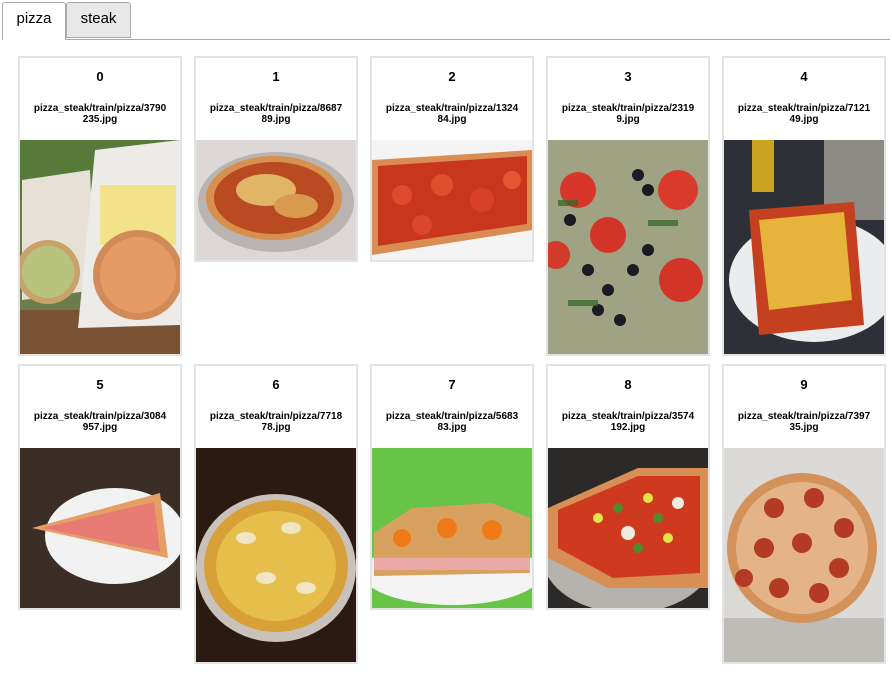  What do you see at coordinates (628, 76) in the screenshot?
I see `image-index: 3` at bounding box center [628, 76].